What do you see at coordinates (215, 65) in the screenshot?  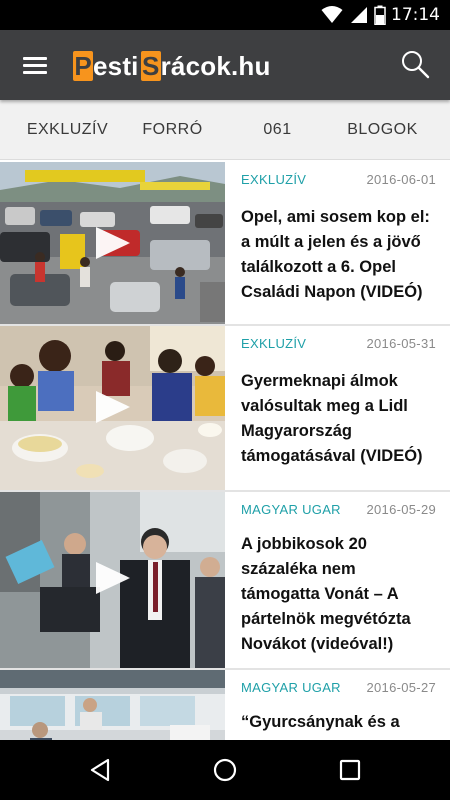 I see `logo-text-racok: rácok.hu` at bounding box center [215, 65].